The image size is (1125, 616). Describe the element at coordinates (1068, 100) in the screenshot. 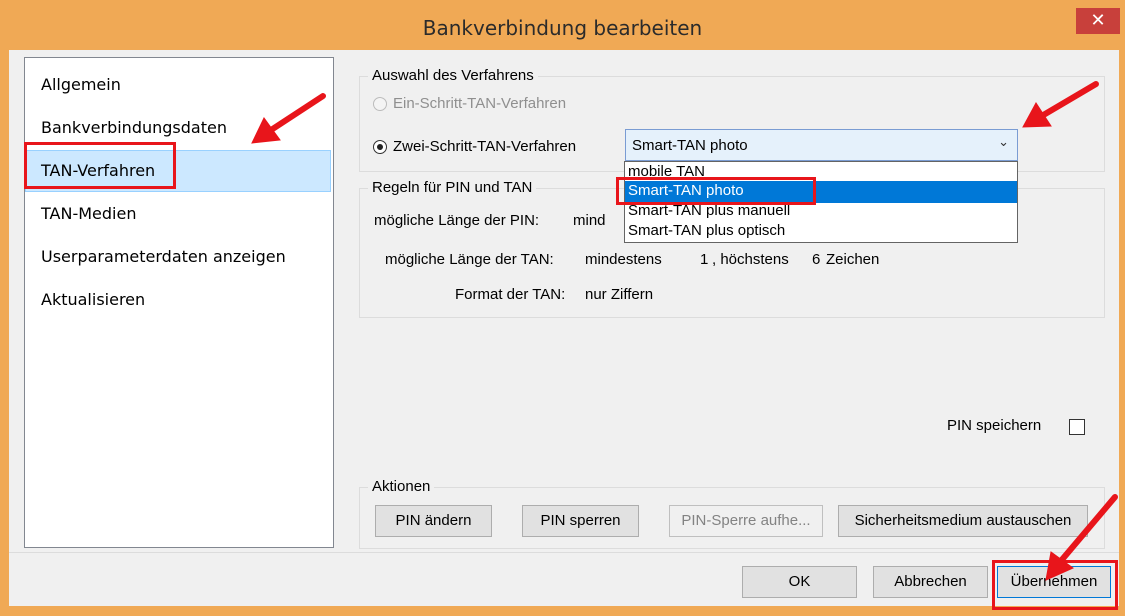

I see `arrow-to-combo` at that location.